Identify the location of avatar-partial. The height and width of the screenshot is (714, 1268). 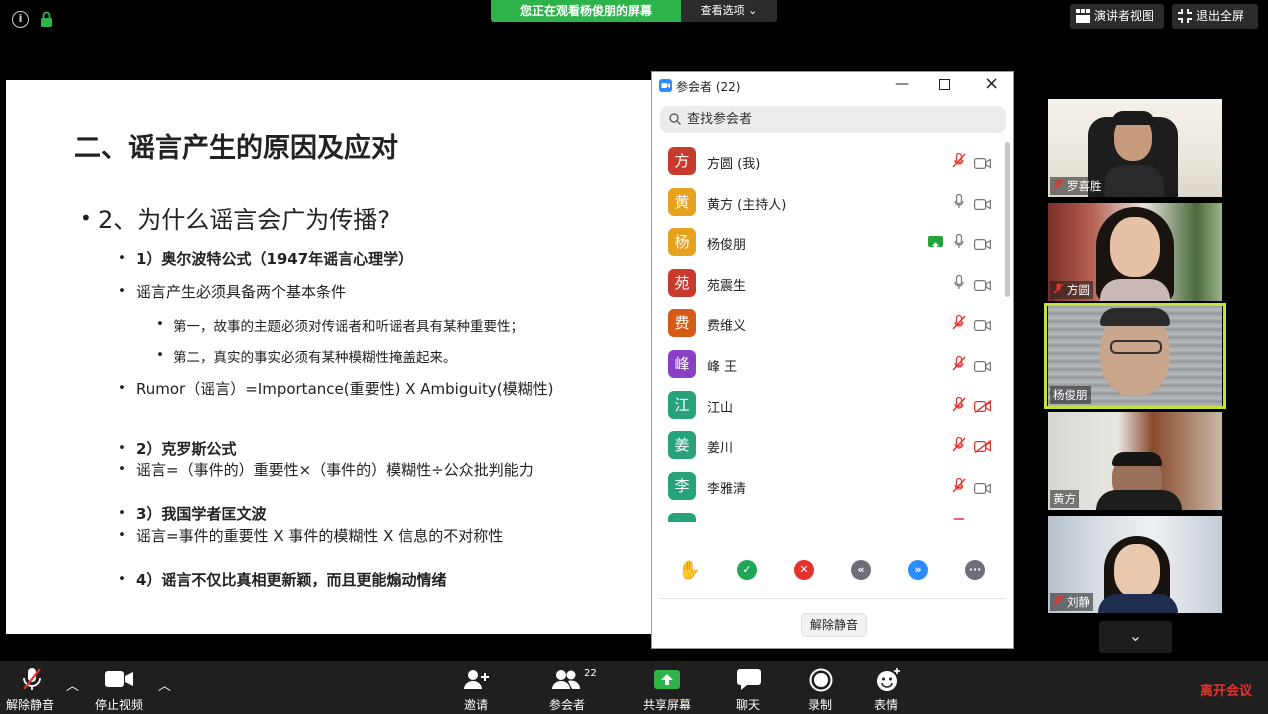
(682, 517).